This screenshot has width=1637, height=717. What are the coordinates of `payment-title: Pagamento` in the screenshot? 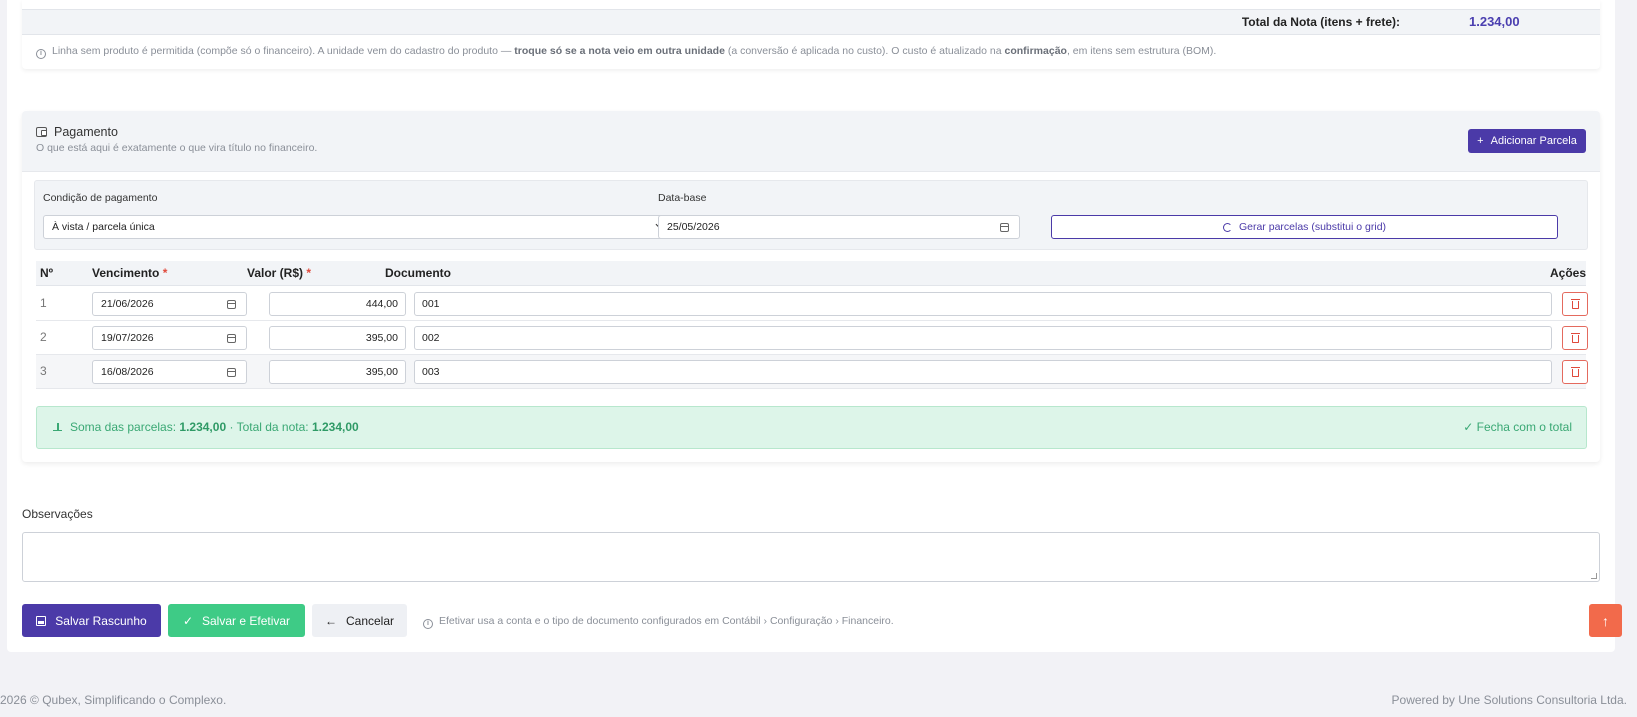 It's located at (77, 132).